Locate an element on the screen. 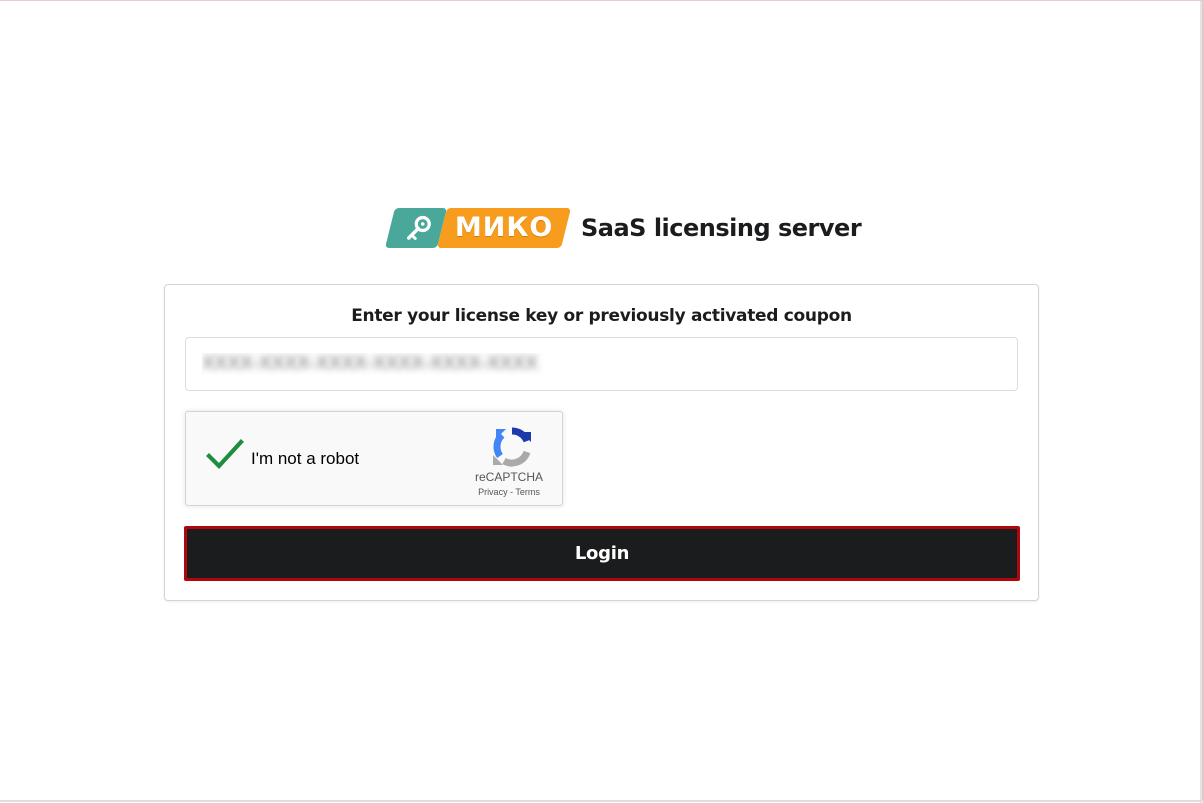 This screenshot has width=1203, height=803. page-title: SaaS licensing server is located at coordinates (721, 228).